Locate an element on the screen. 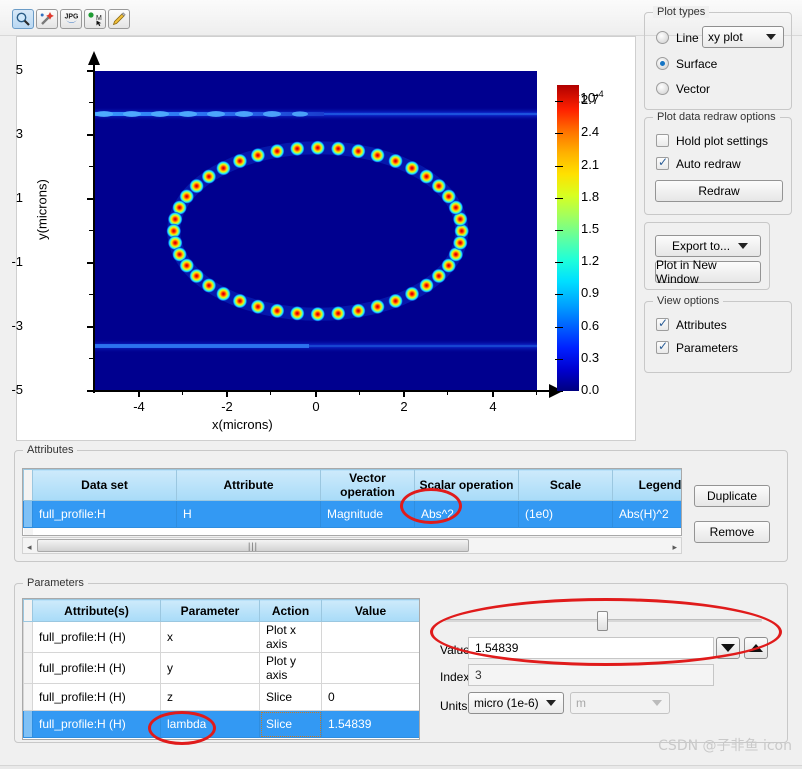  parameters-row: full_profile:H (H) lambda Slice 1.54839 is located at coordinates (221, 724).